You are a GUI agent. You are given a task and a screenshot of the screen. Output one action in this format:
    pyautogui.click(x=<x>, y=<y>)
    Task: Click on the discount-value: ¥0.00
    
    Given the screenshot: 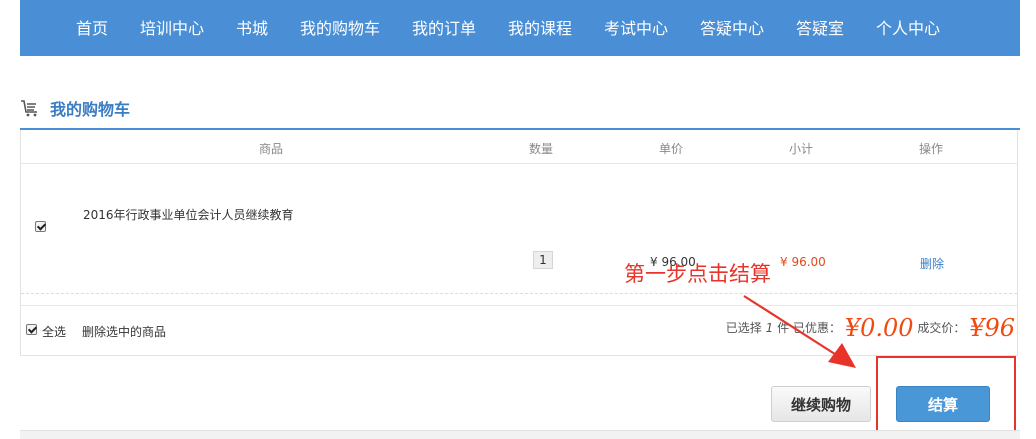 What is the action you would take?
    pyautogui.click(x=879, y=328)
    